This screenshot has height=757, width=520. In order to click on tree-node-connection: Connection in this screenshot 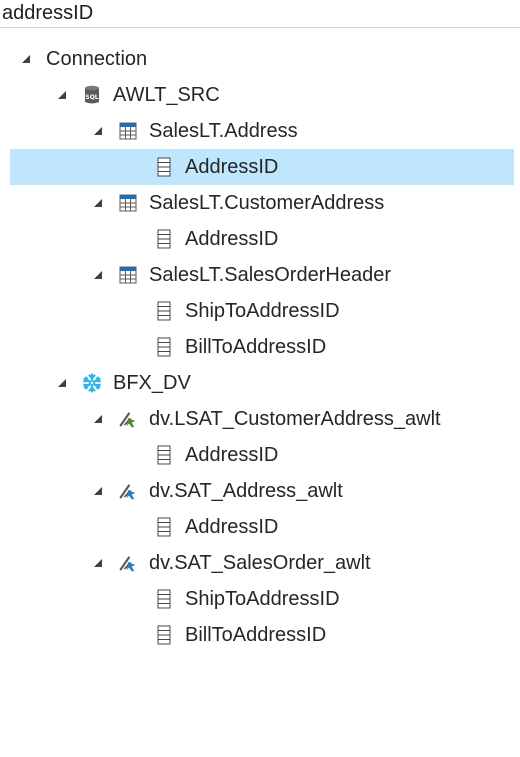, I will do `click(260, 59)`.